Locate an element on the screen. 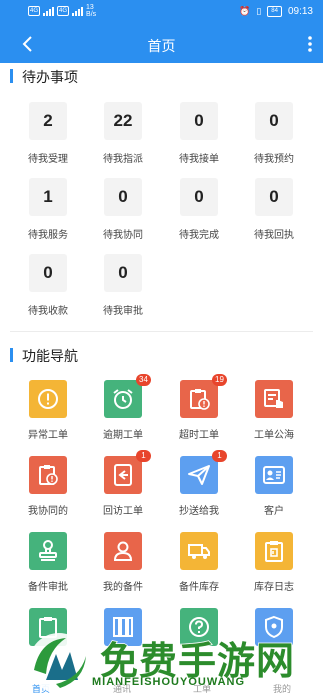 The width and height of the screenshot is (323, 700). watermark-subtitle: MIANFEISHOUYOUWANG is located at coordinates (169, 682).